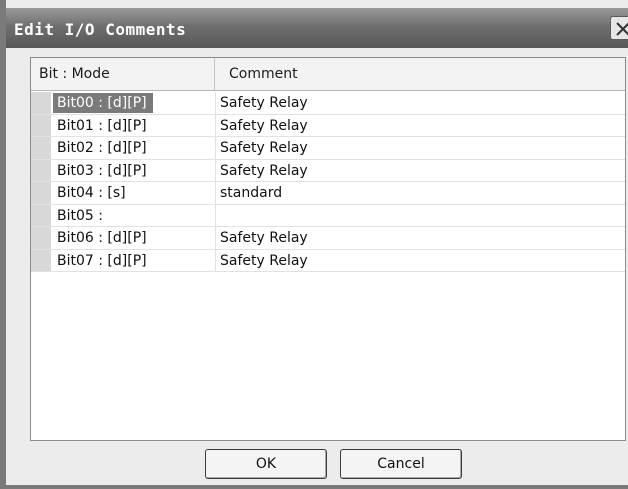 This screenshot has width=628, height=489. What do you see at coordinates (103, 261) in the screenshot?
I see `bit-mode-cell: Bit07 : [d][P]` at bounding box center [103, 261].